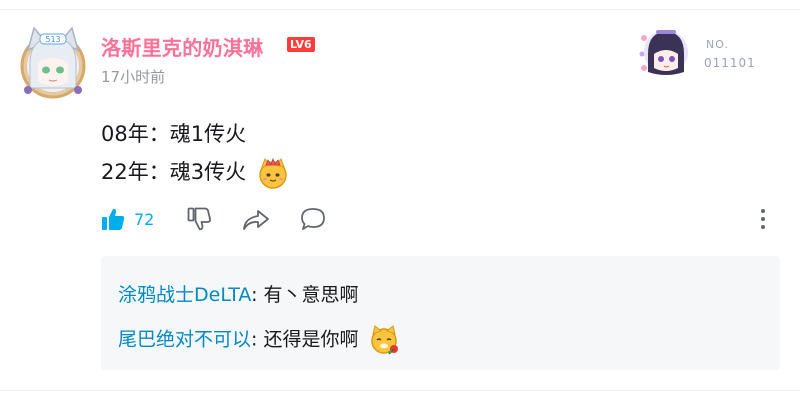 The image size is (800, 395). What do you see at coordinates (174, 134) in the screenshot?
I see `comment-text-line-1: 08年：魂1传火` at bounding box center [174, 134].